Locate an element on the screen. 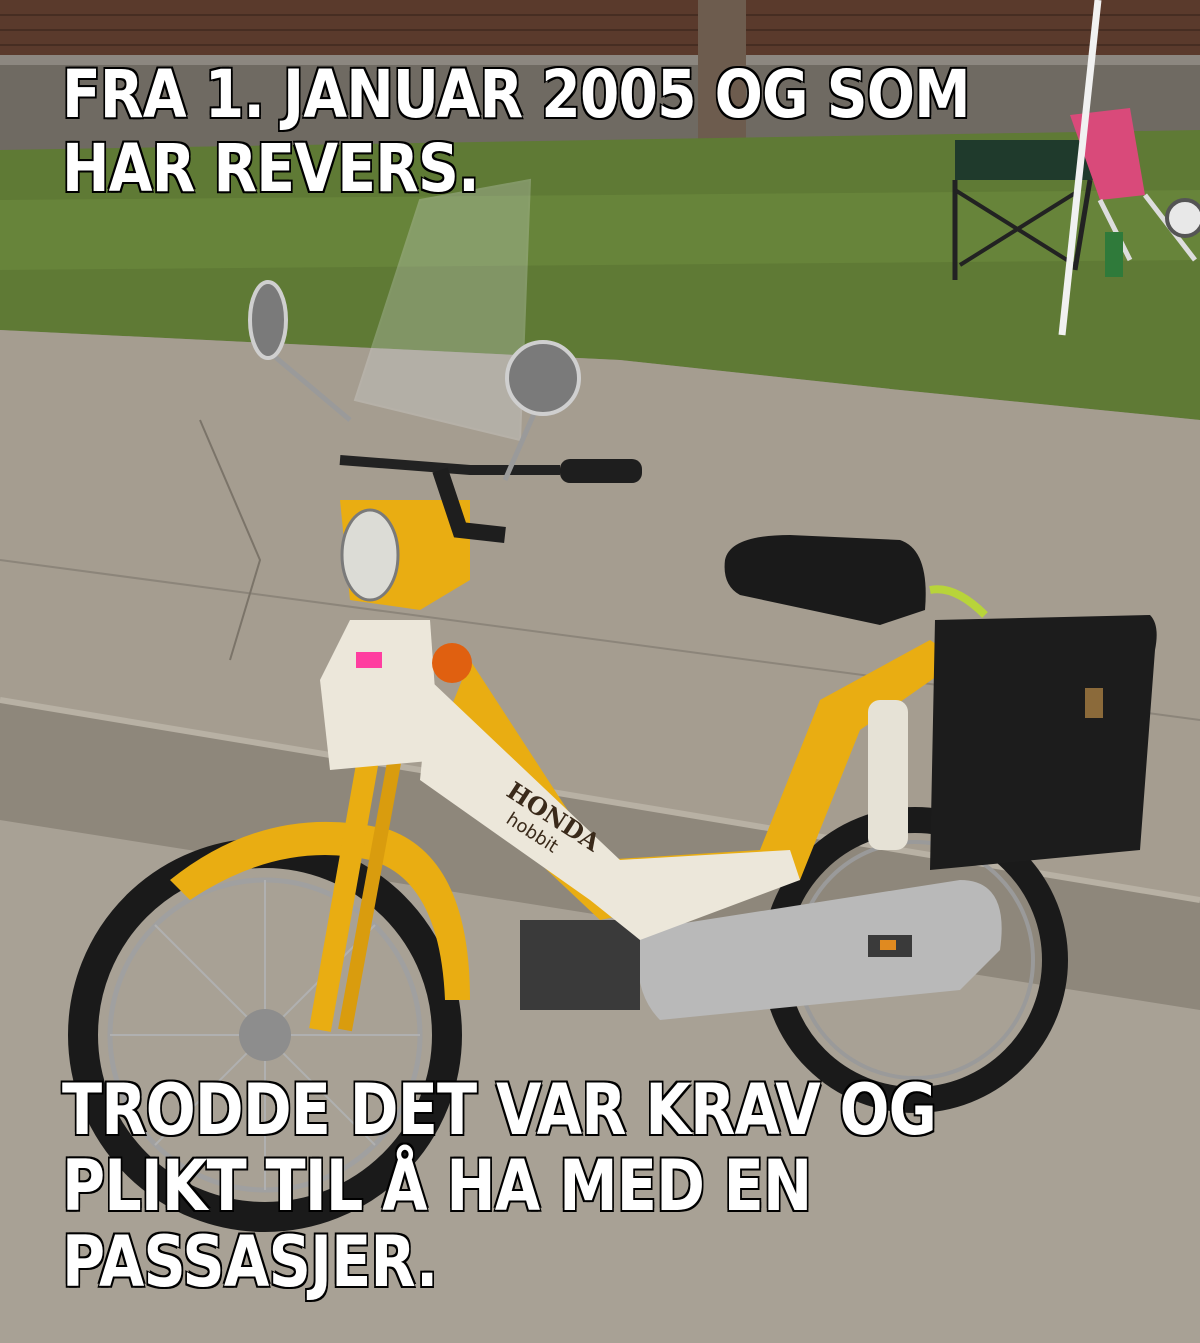 The width and height of the screenshot is (1200, 1343). rear-shock is located at coordinates (888, 775).